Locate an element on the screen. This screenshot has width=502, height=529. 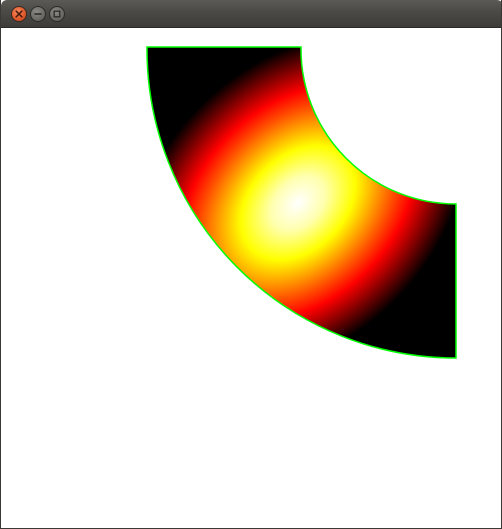
maximize-icon is located at coordinates (57, 14).